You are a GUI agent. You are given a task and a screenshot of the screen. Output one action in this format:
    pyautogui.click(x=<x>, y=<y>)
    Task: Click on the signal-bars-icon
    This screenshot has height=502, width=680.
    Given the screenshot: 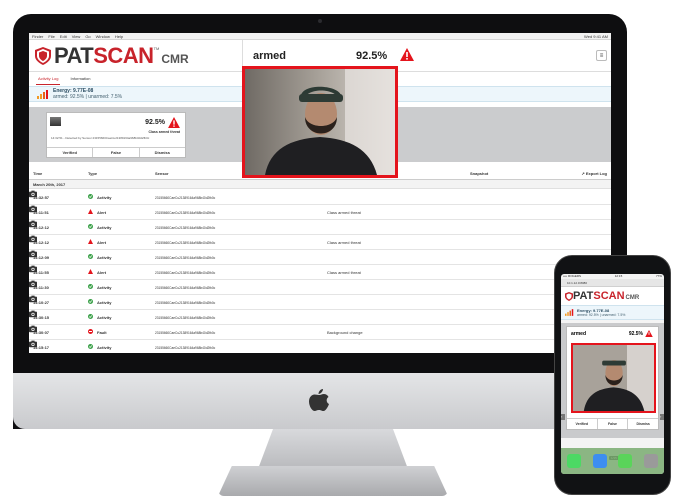 What is the action you would take?
    pyautogui.click(x=42, y=94)
    